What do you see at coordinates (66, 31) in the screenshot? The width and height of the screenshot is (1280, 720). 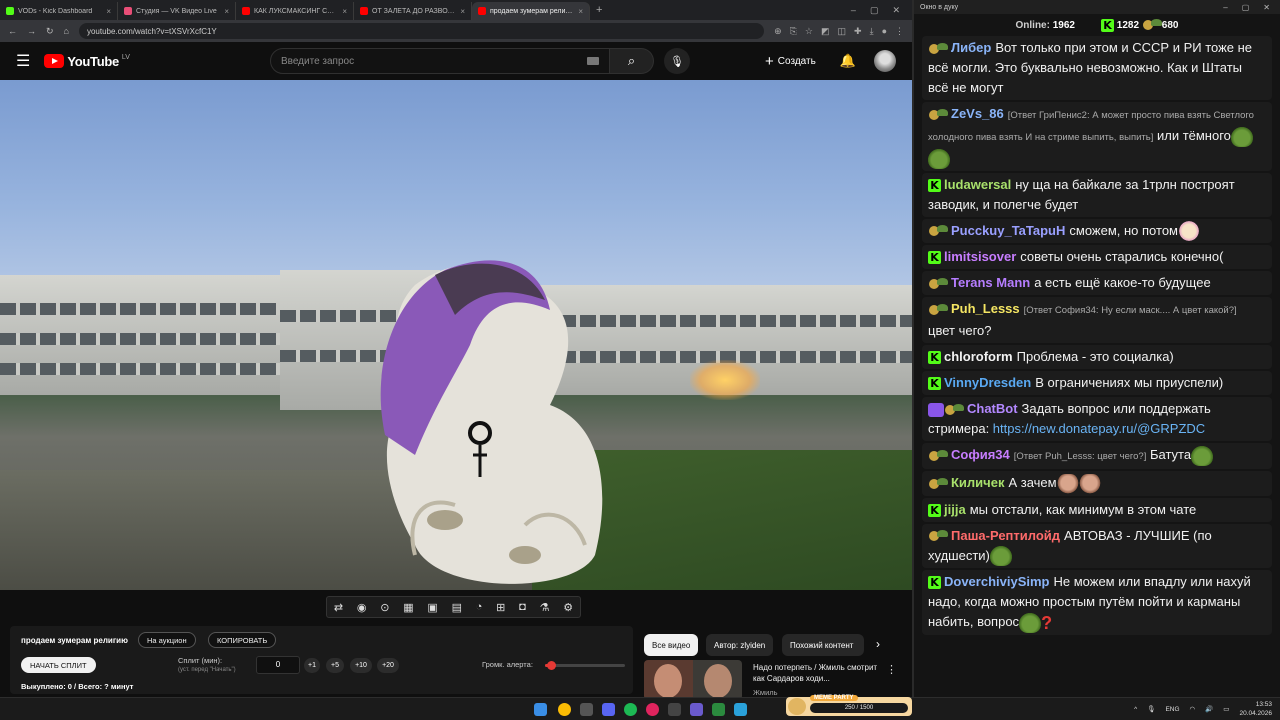 I see `home-icon: ⌂` at bounding box center [66, 31].